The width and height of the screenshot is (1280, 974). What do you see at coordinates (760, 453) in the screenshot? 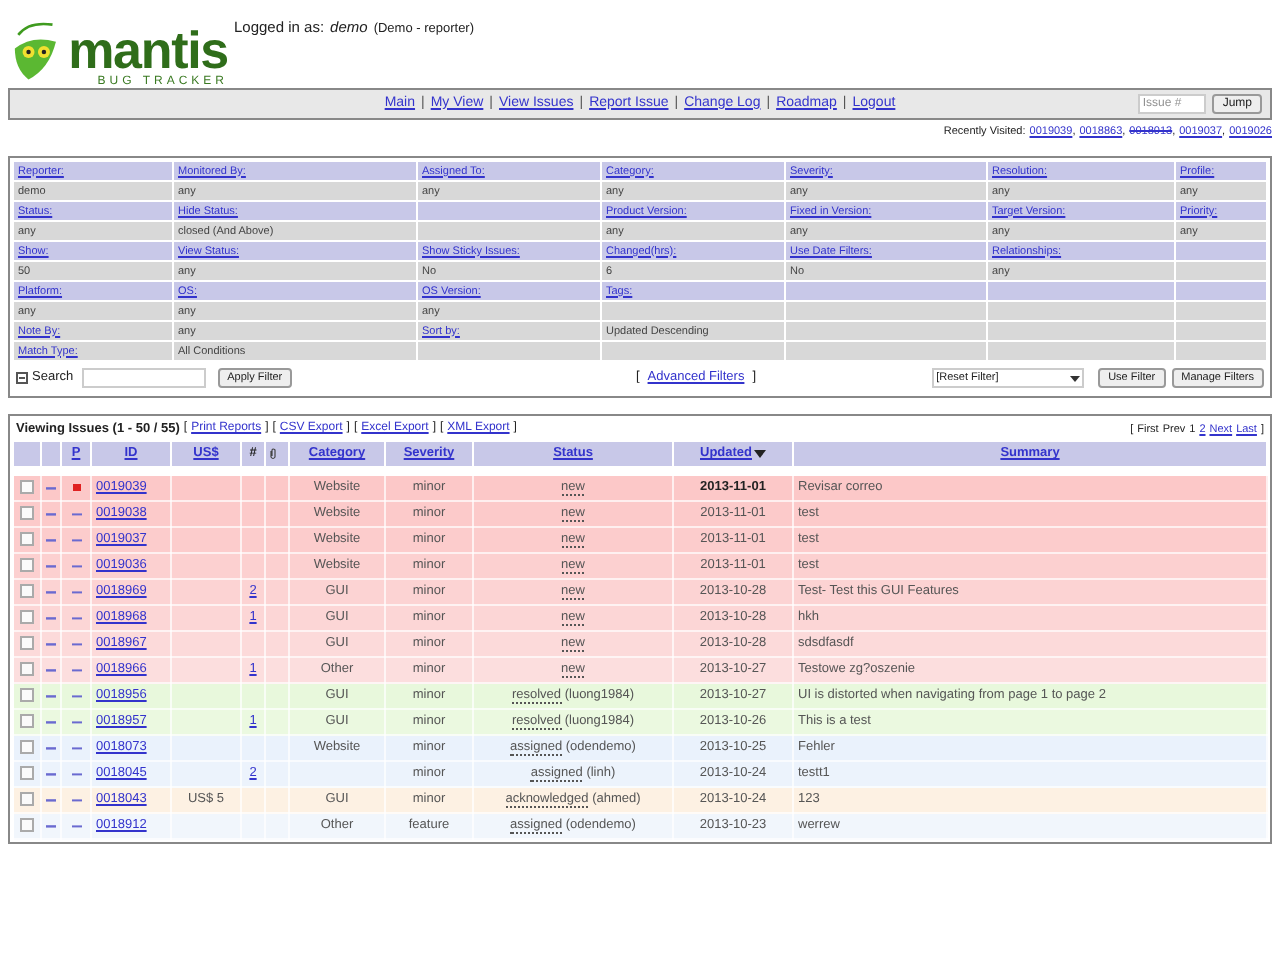
I see `sort-descending-icon` at bounding box center [760, 453].